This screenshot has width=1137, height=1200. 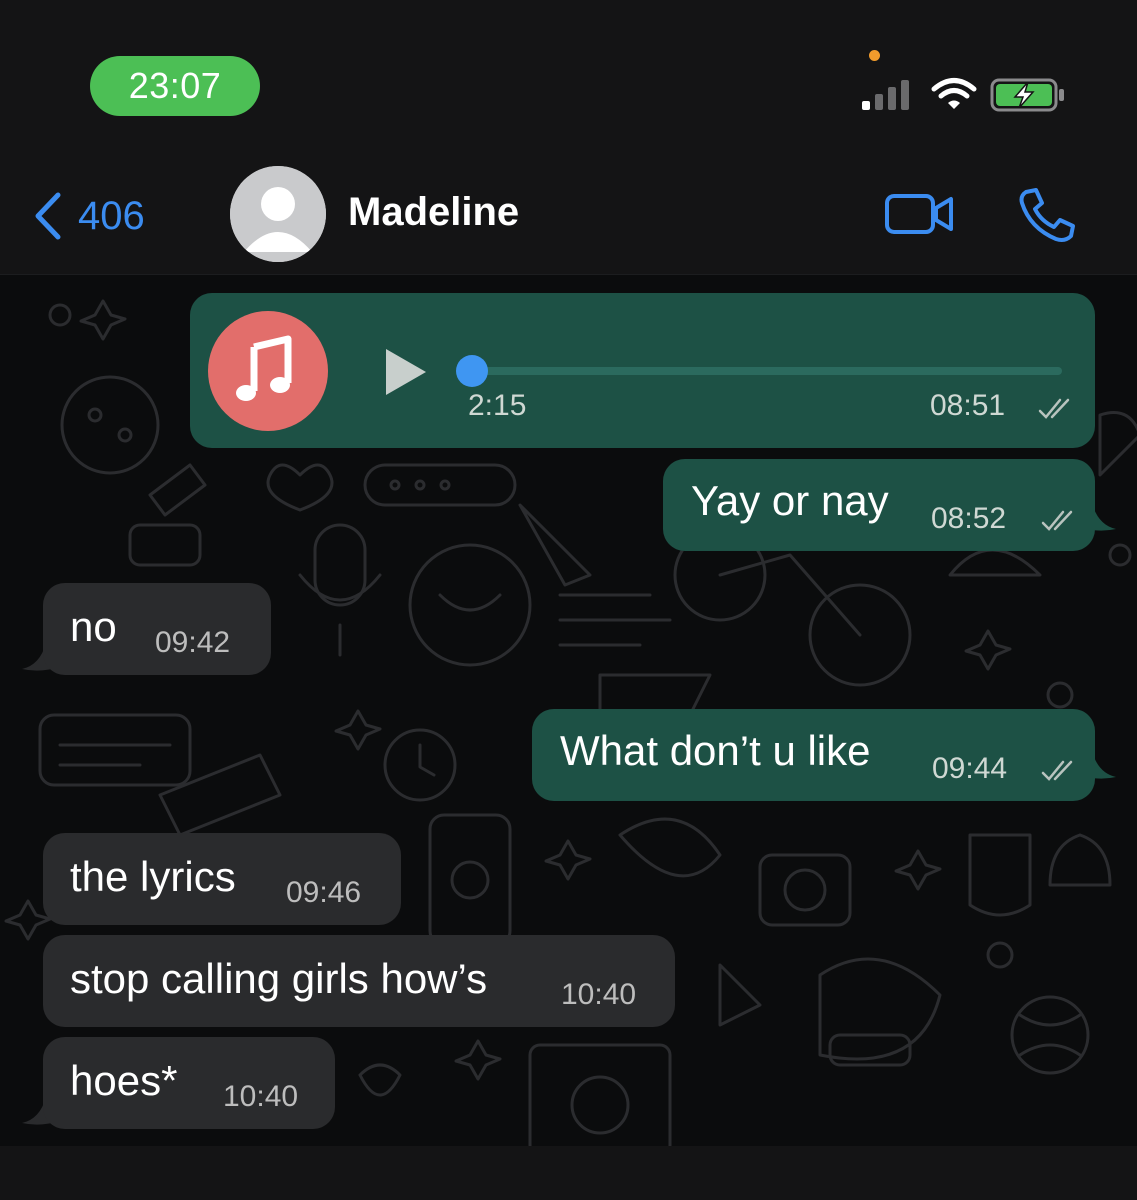 I want to click on message-text: Yay or nay, so click(x=790, y=500).